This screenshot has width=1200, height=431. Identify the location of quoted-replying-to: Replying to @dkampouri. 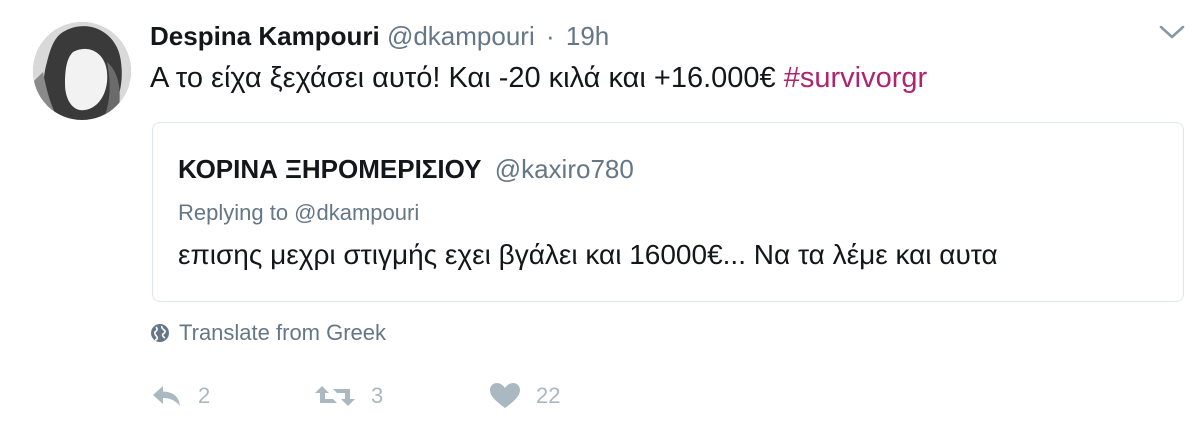
(299, 212).